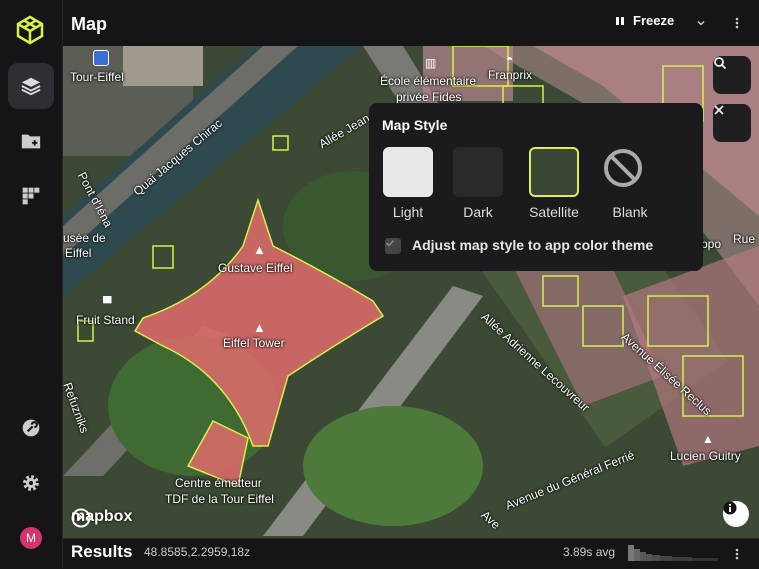 This screenshot has width=759, height=569. I want to click on sidebar-item-add-folder, so click(31, 141).